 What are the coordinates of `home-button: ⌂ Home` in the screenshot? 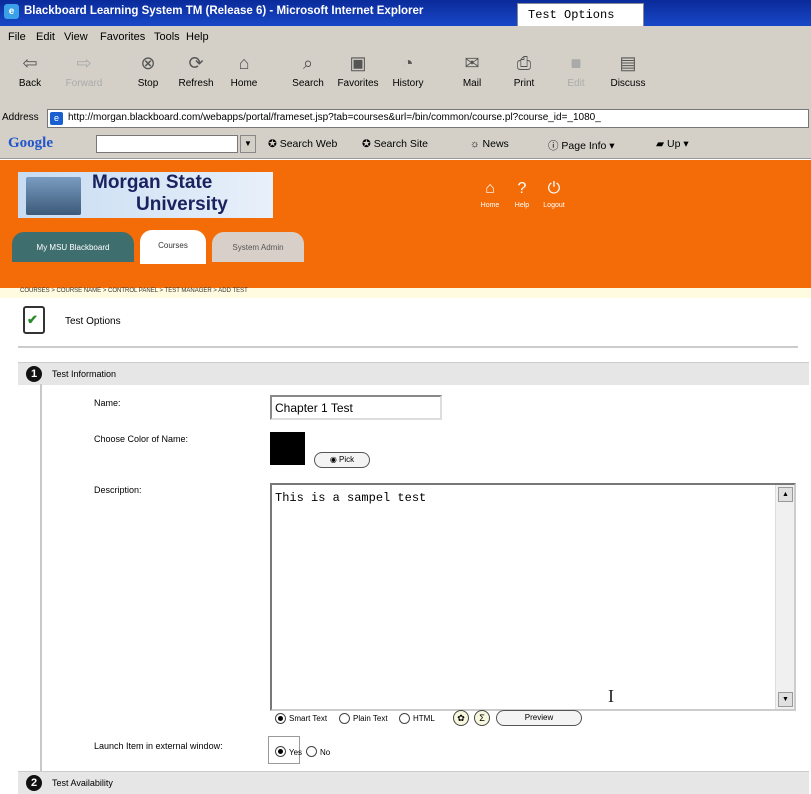 It's located at (244, 70).